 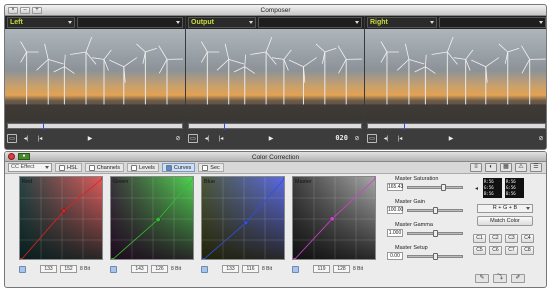 I want to click on curve-footer: 133 116 8 Bit, so click(x=251, y=269).